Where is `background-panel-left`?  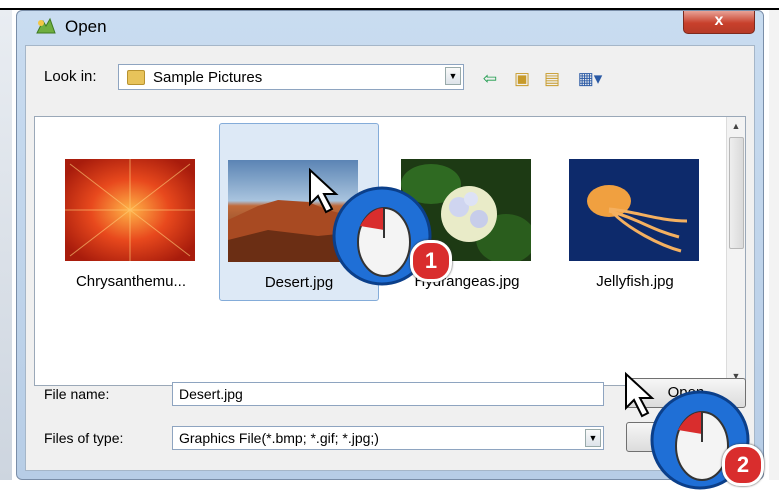
background-panel-left is located at coordinates (6, 245).